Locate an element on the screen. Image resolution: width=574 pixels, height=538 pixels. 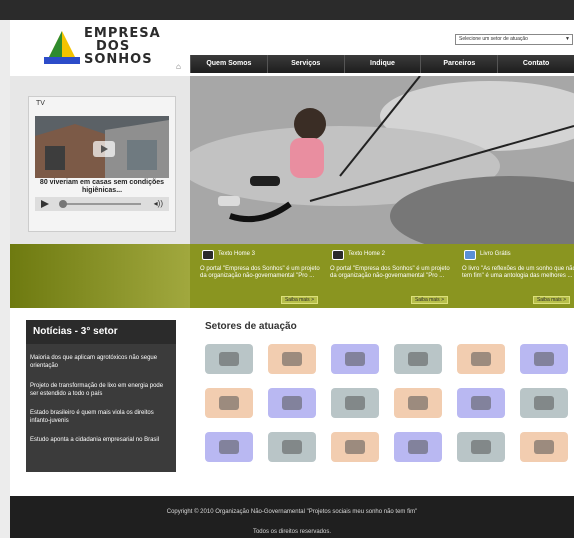
battery-icon is located at coordinates (355, 403).